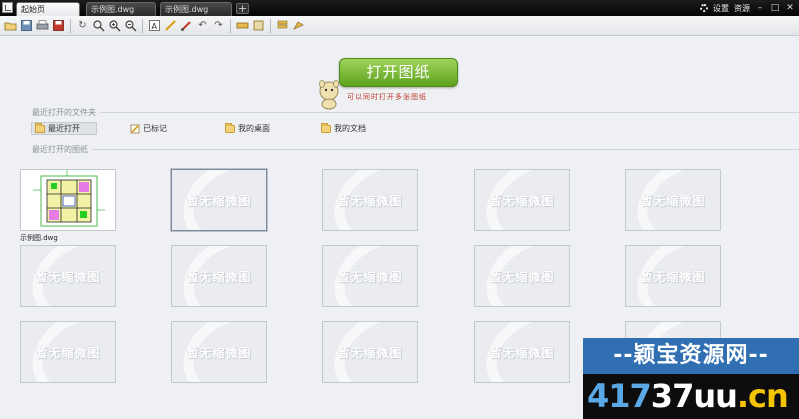  What do you see at coordinates (242, 8) in the screenshot?
I see `add-tab-button: +` at bounding box center [242, 8].